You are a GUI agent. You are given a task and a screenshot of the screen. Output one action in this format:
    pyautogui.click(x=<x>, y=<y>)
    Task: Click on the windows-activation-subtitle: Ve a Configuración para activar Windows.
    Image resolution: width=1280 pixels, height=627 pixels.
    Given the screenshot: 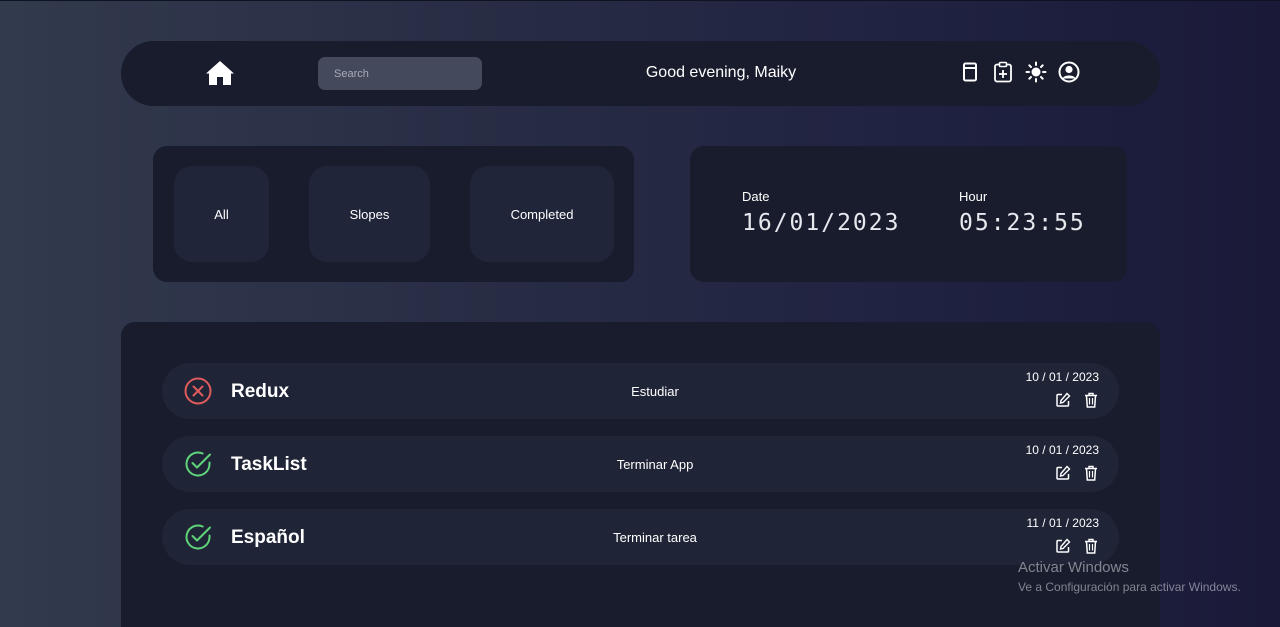 What is the action you would take?
    pyautogui.click(x=1129, y=587)
    